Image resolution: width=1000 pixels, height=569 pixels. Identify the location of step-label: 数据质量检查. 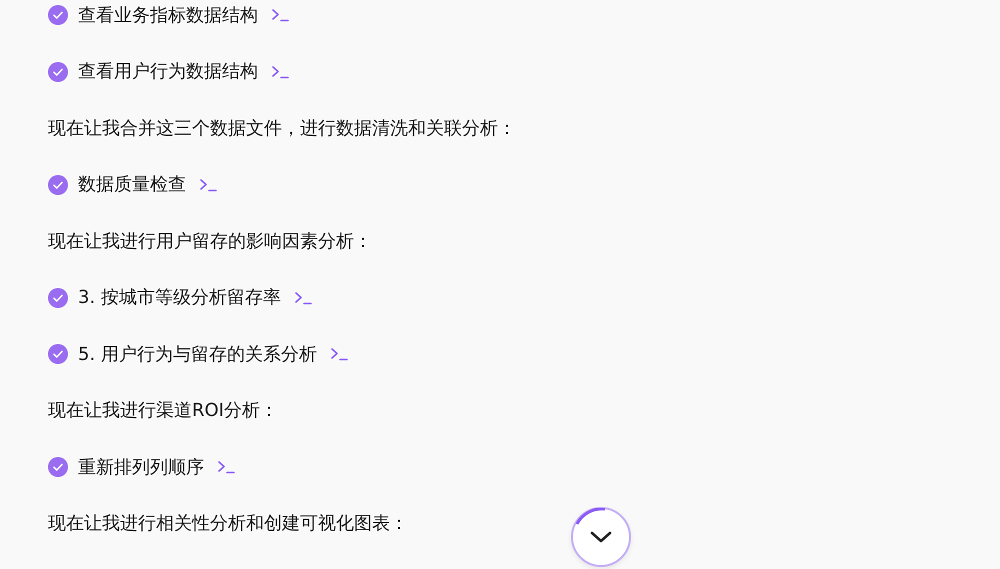
(132, 185).